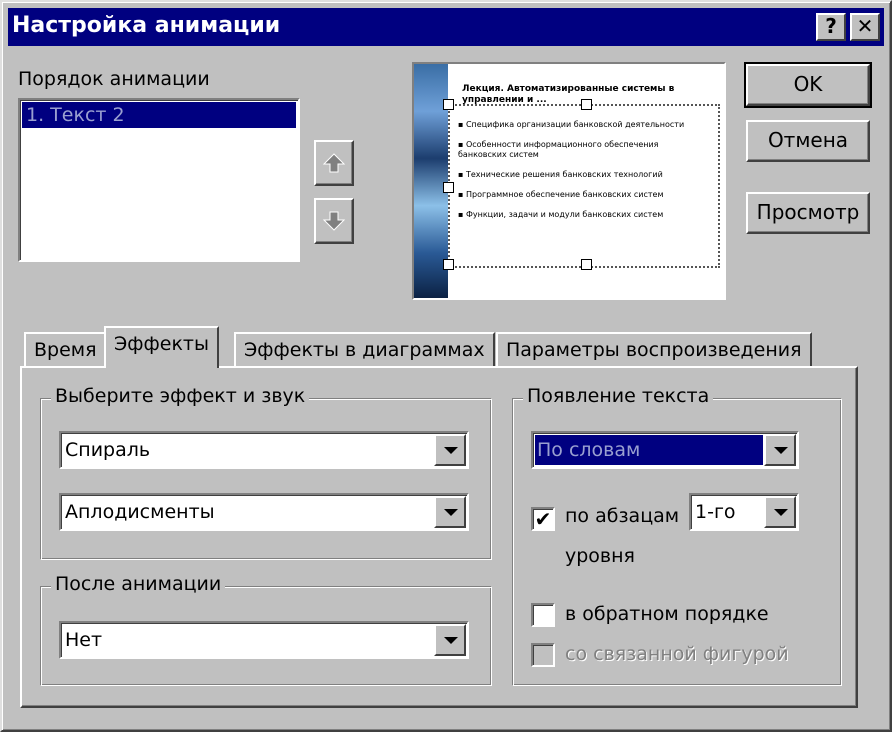  What do you see at coordinates (667, 614) in the screenshot?
I see `reverse-order-label: в обратном порядке` at bounding box center [667, 614].